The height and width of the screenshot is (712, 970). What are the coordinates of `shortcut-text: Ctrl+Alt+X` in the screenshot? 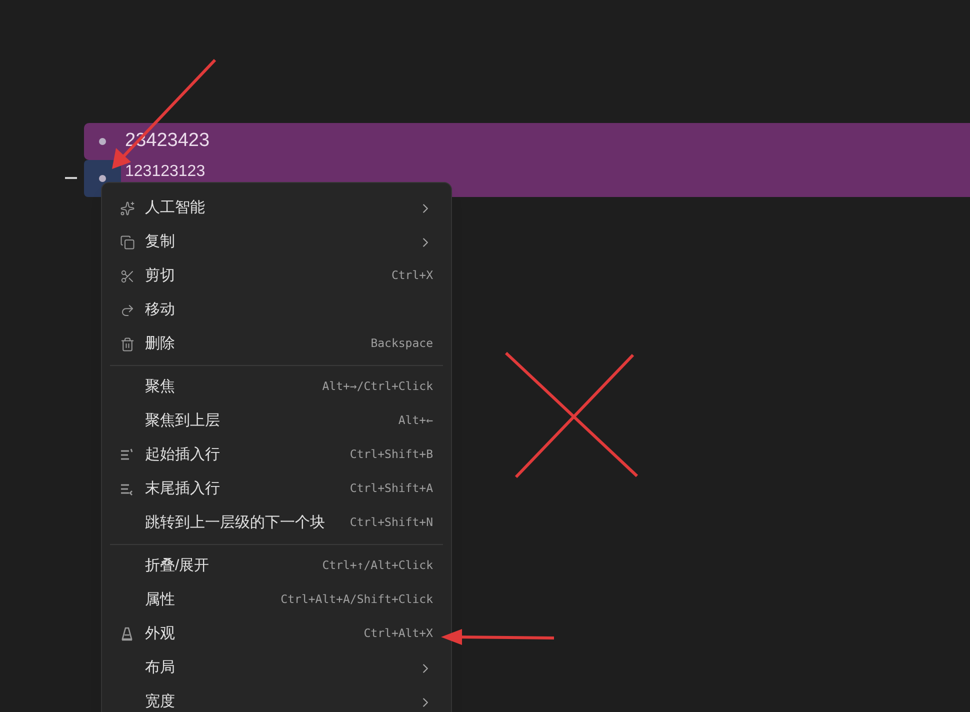 It's located at (398, 633).